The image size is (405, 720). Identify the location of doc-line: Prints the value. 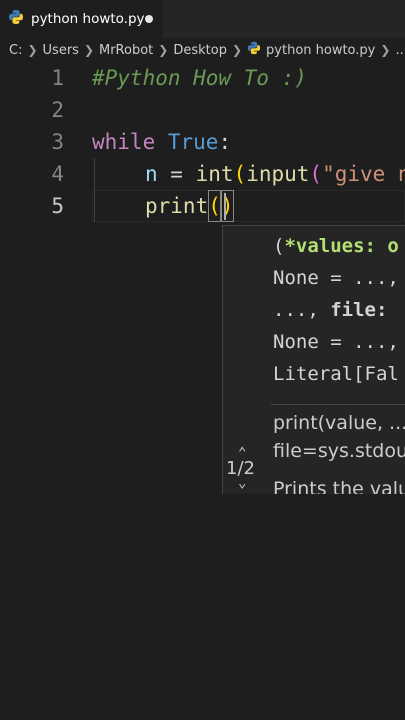
(339, 486).